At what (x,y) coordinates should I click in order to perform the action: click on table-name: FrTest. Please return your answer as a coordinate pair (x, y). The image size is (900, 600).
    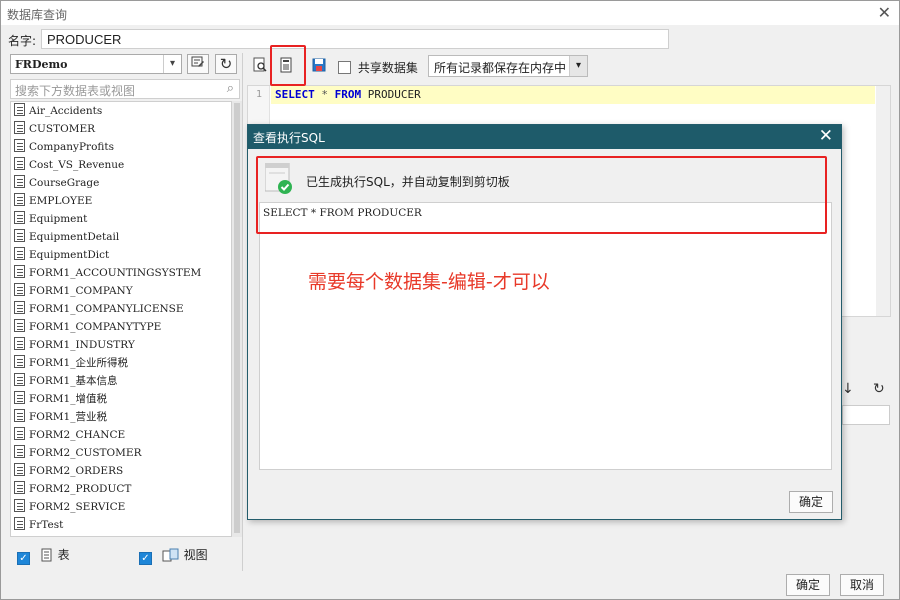
    Looking at the image, I should click on (46, 525).